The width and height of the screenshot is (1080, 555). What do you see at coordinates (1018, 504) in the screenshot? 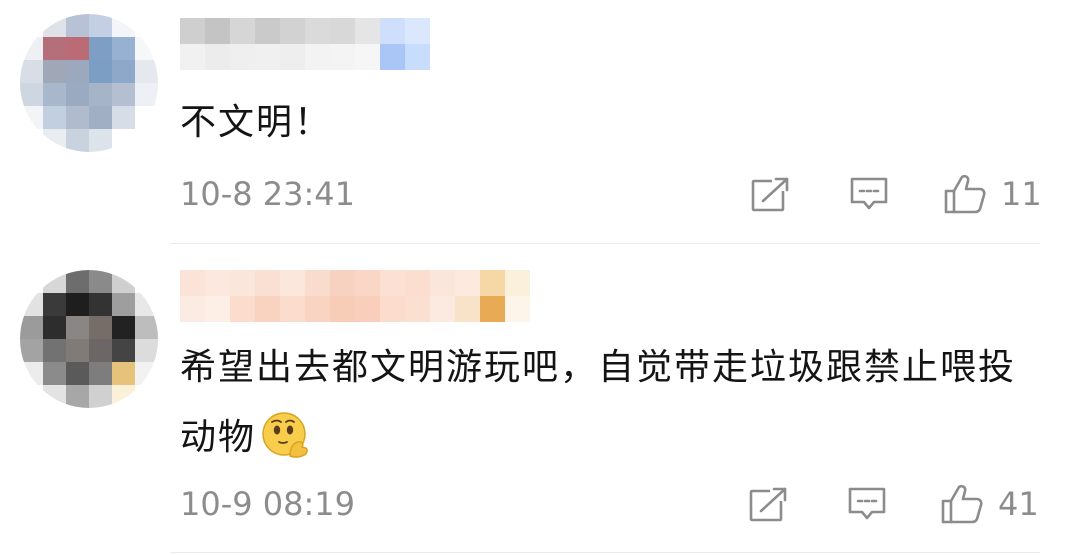
I see `like-count: 41` at bounding box center [1018, 504].